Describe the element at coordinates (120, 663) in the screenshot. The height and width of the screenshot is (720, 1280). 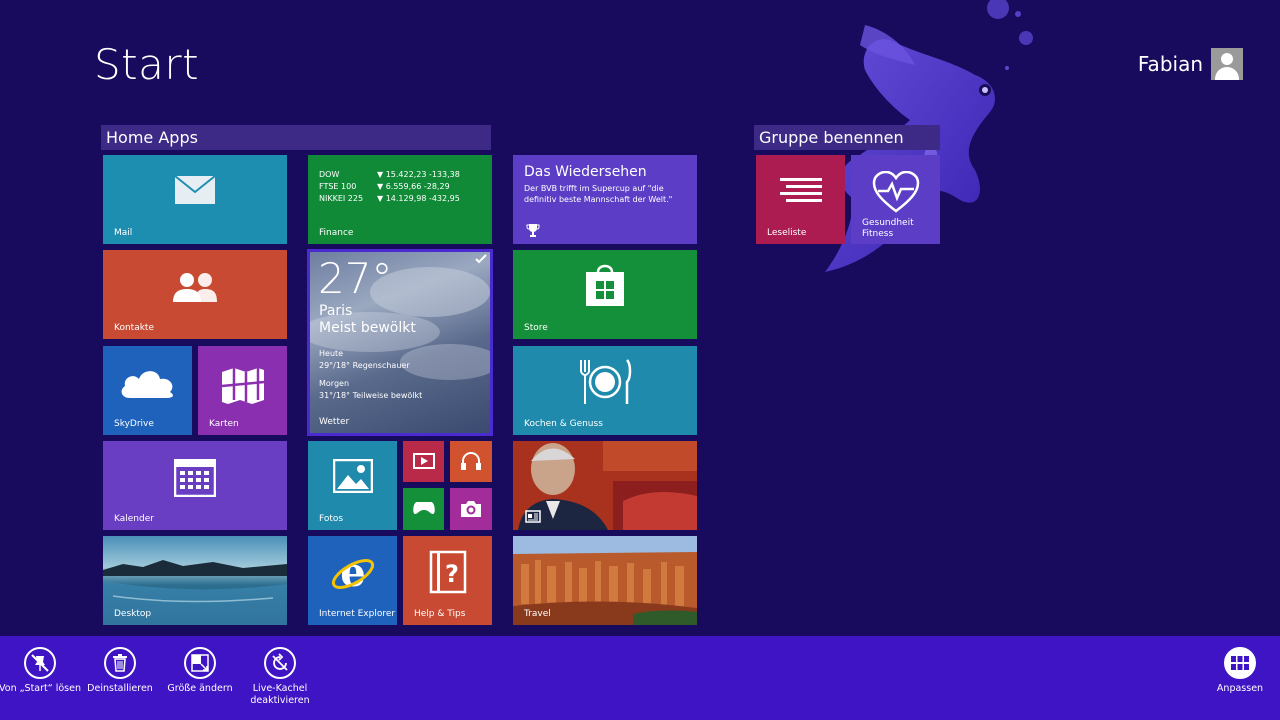
I see `trash-icon` at that location.